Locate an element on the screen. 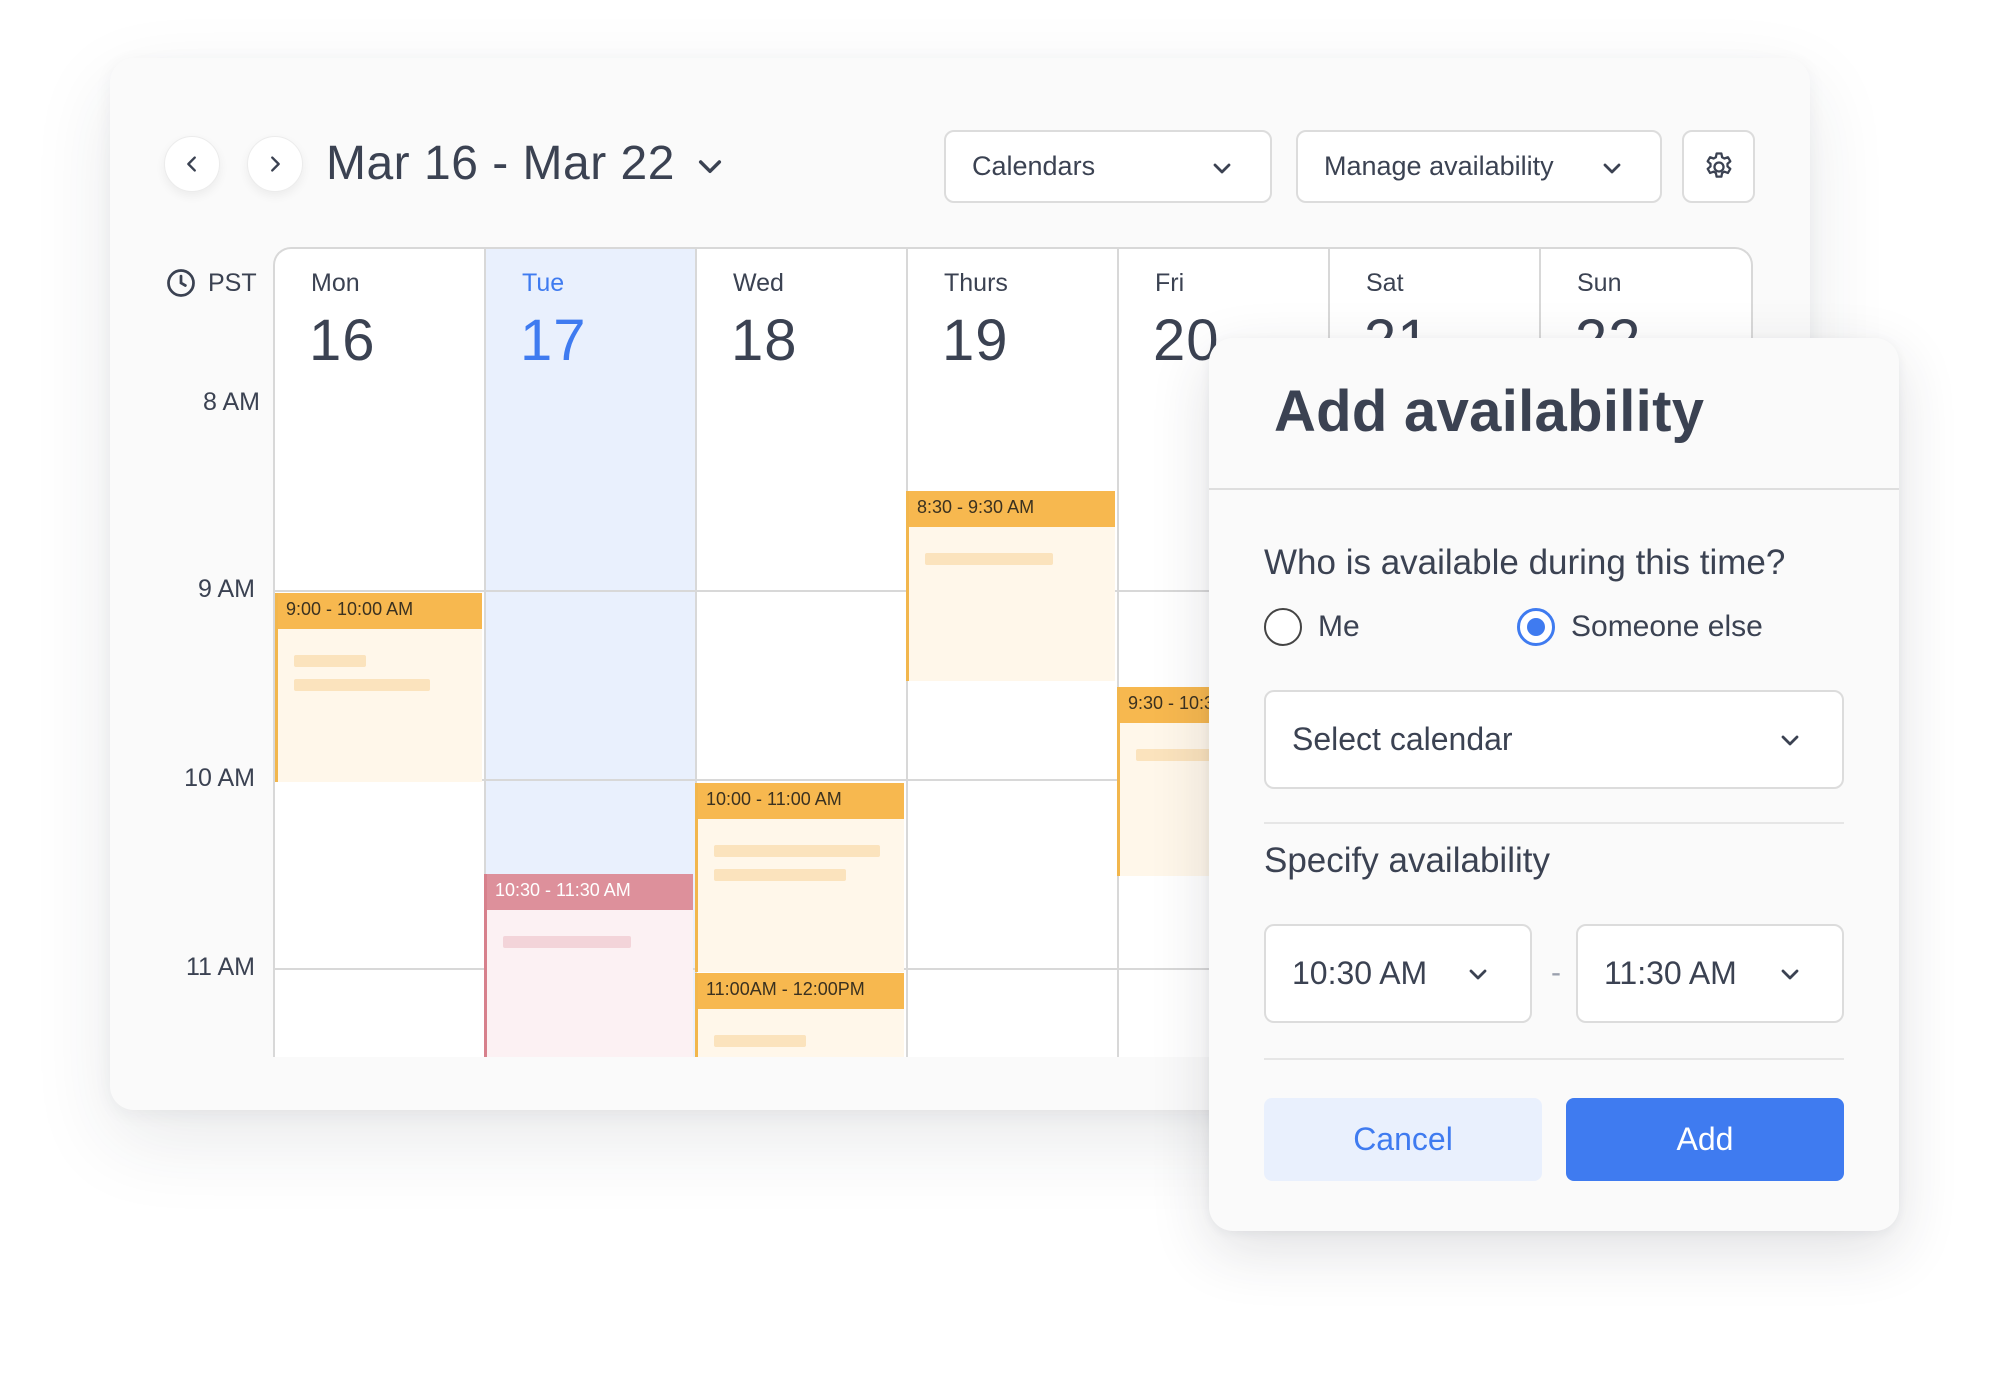 This screenshot has height=1395, width=2000. manage-availability-dropdown: Manage availability is located at coordinates (1479, 166).